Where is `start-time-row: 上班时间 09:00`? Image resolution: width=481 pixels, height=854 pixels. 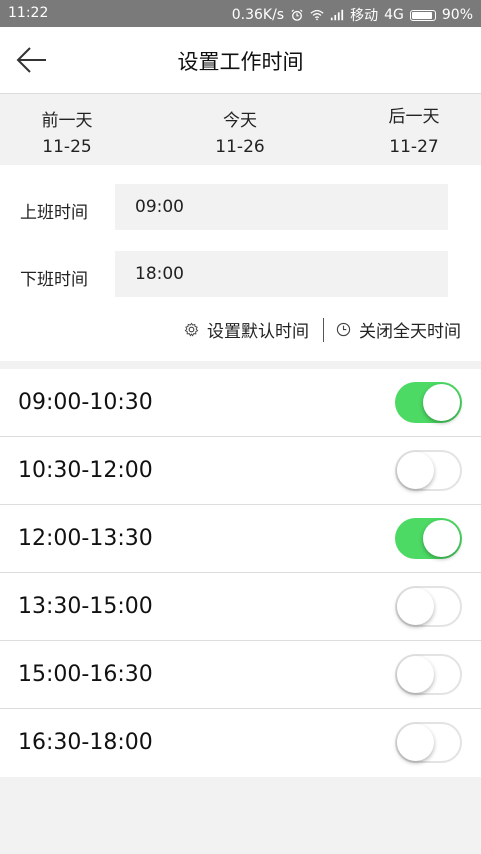
start-time-row: 上班时间 09:00 is located at coordinates (240, 208).